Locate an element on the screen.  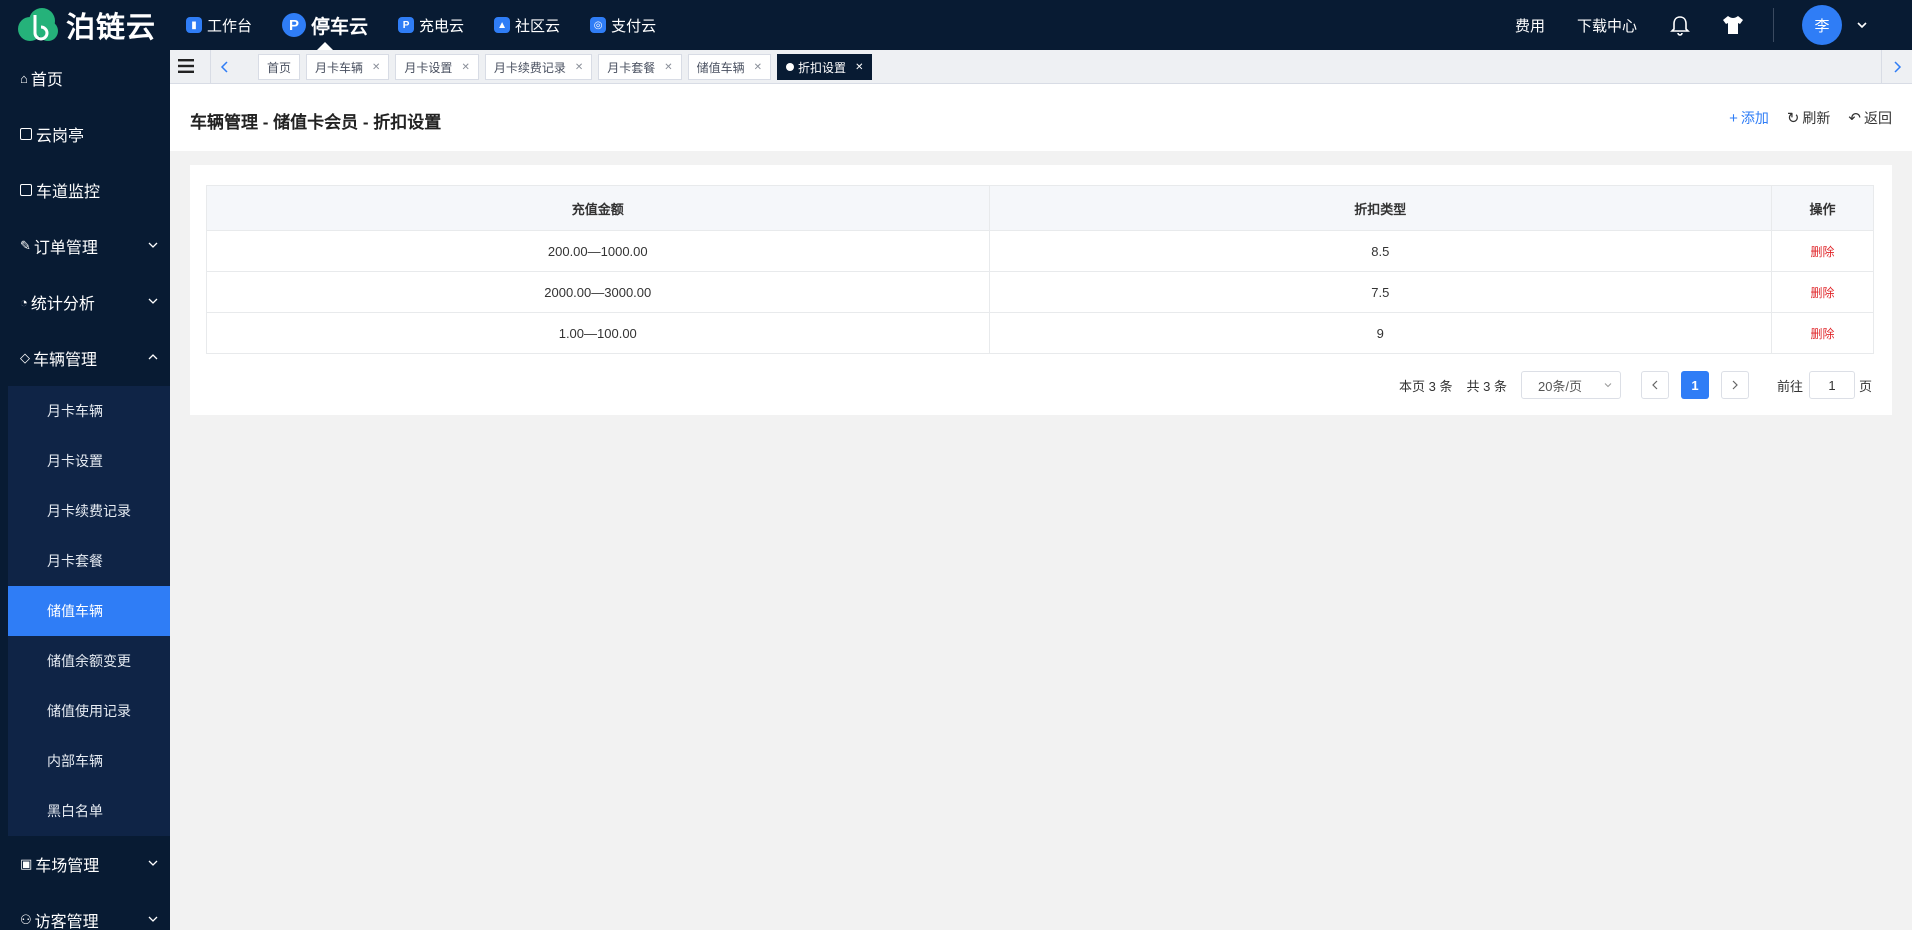
sidebar-sub-balance-changes: 储值余额变更 is located at coordinates (89, 661).